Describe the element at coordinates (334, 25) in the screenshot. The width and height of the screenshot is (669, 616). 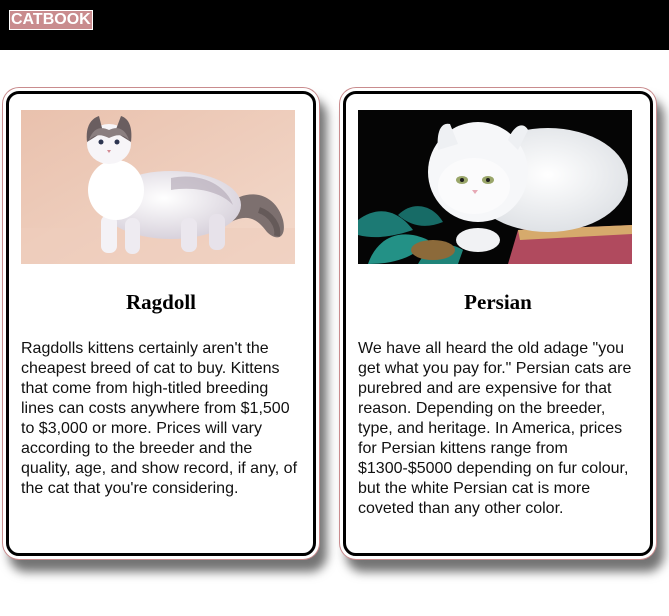
I see `top-navbar: CATBOOK` at that location.